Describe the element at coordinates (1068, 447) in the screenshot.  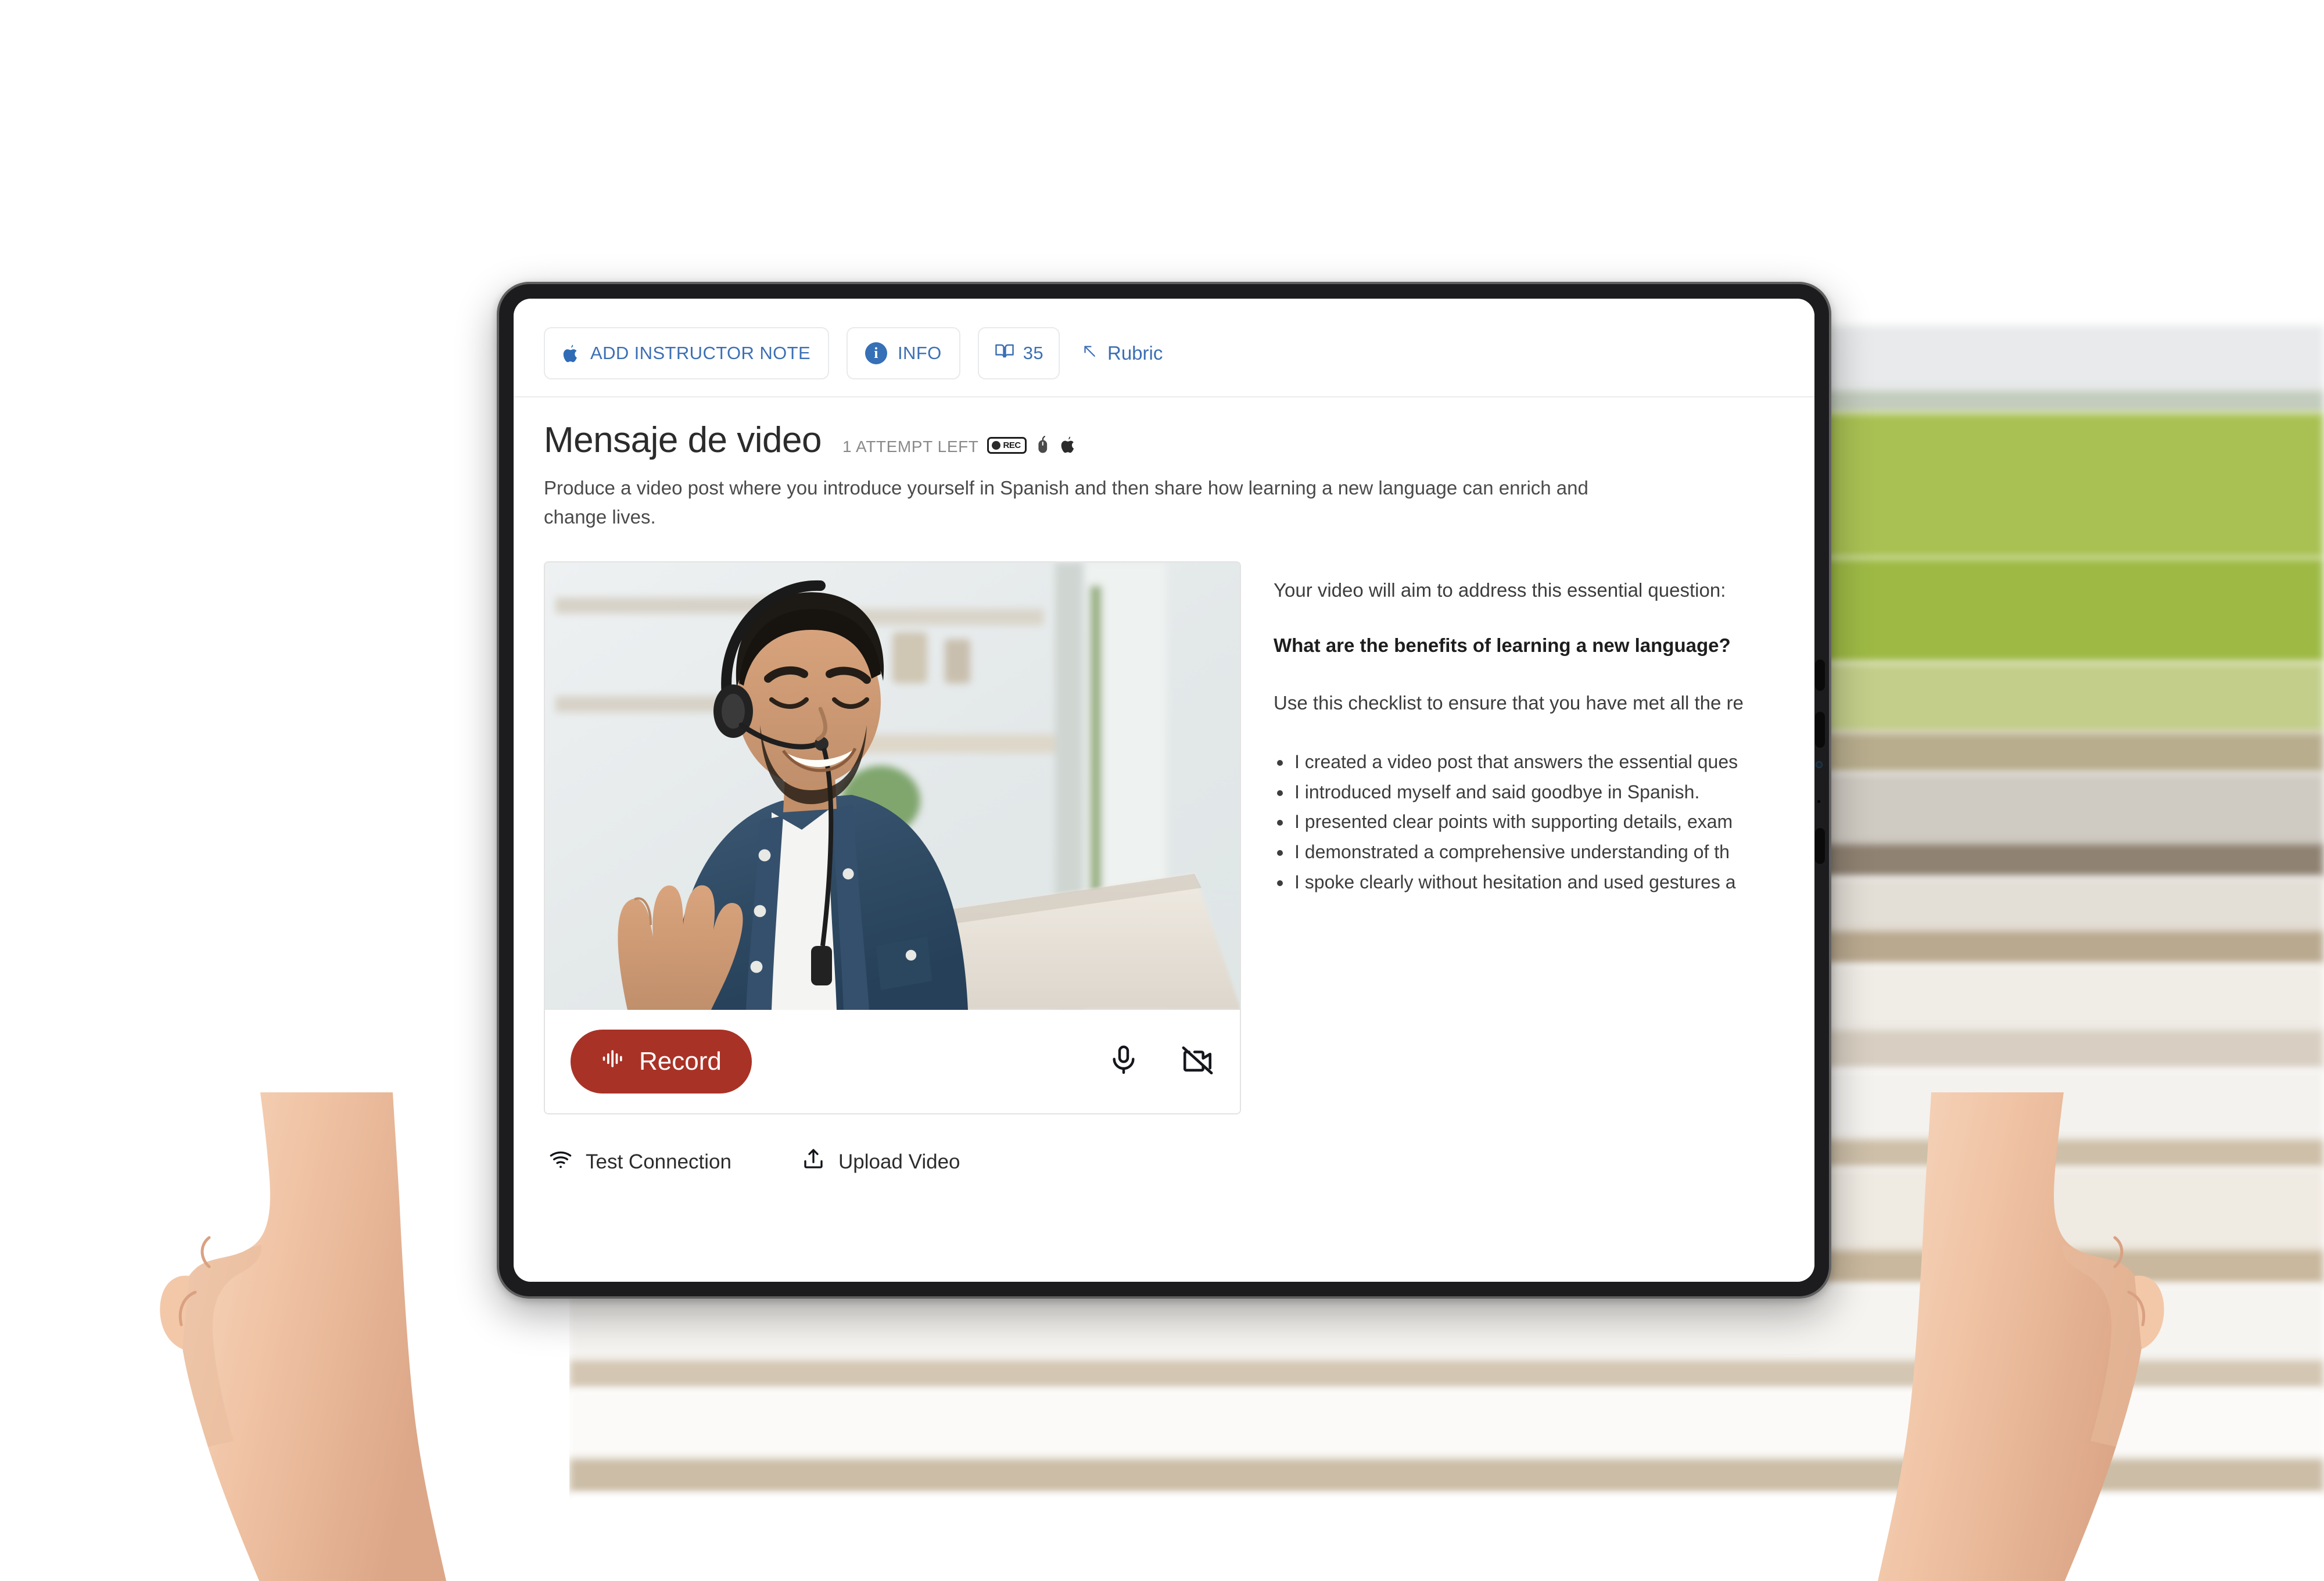
I see `apple-dark-icon` at that location.